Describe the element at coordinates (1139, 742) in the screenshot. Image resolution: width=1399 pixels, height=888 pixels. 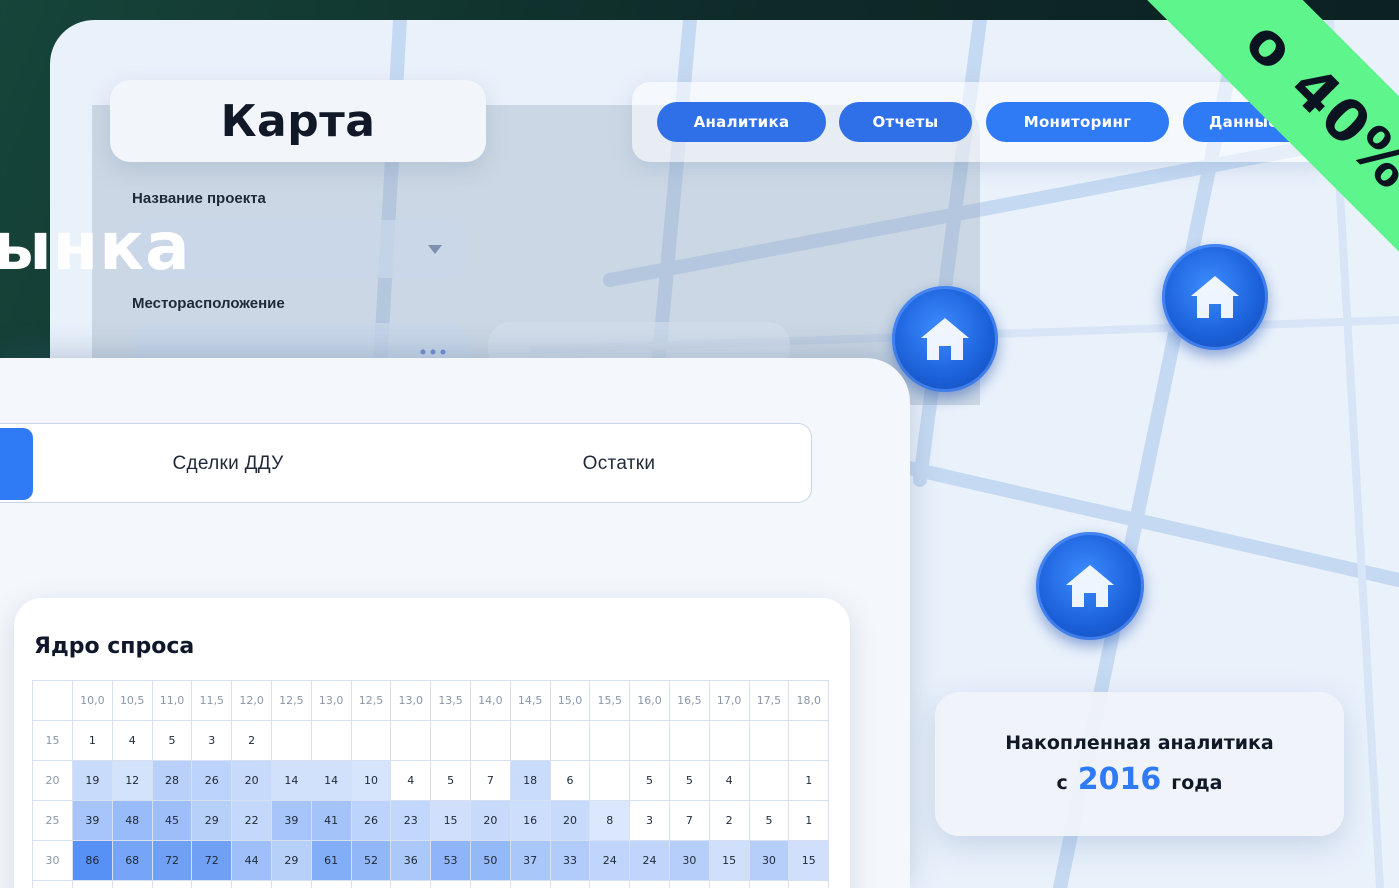
I see `analytics-heading: Накопленная аналитика` at that location.